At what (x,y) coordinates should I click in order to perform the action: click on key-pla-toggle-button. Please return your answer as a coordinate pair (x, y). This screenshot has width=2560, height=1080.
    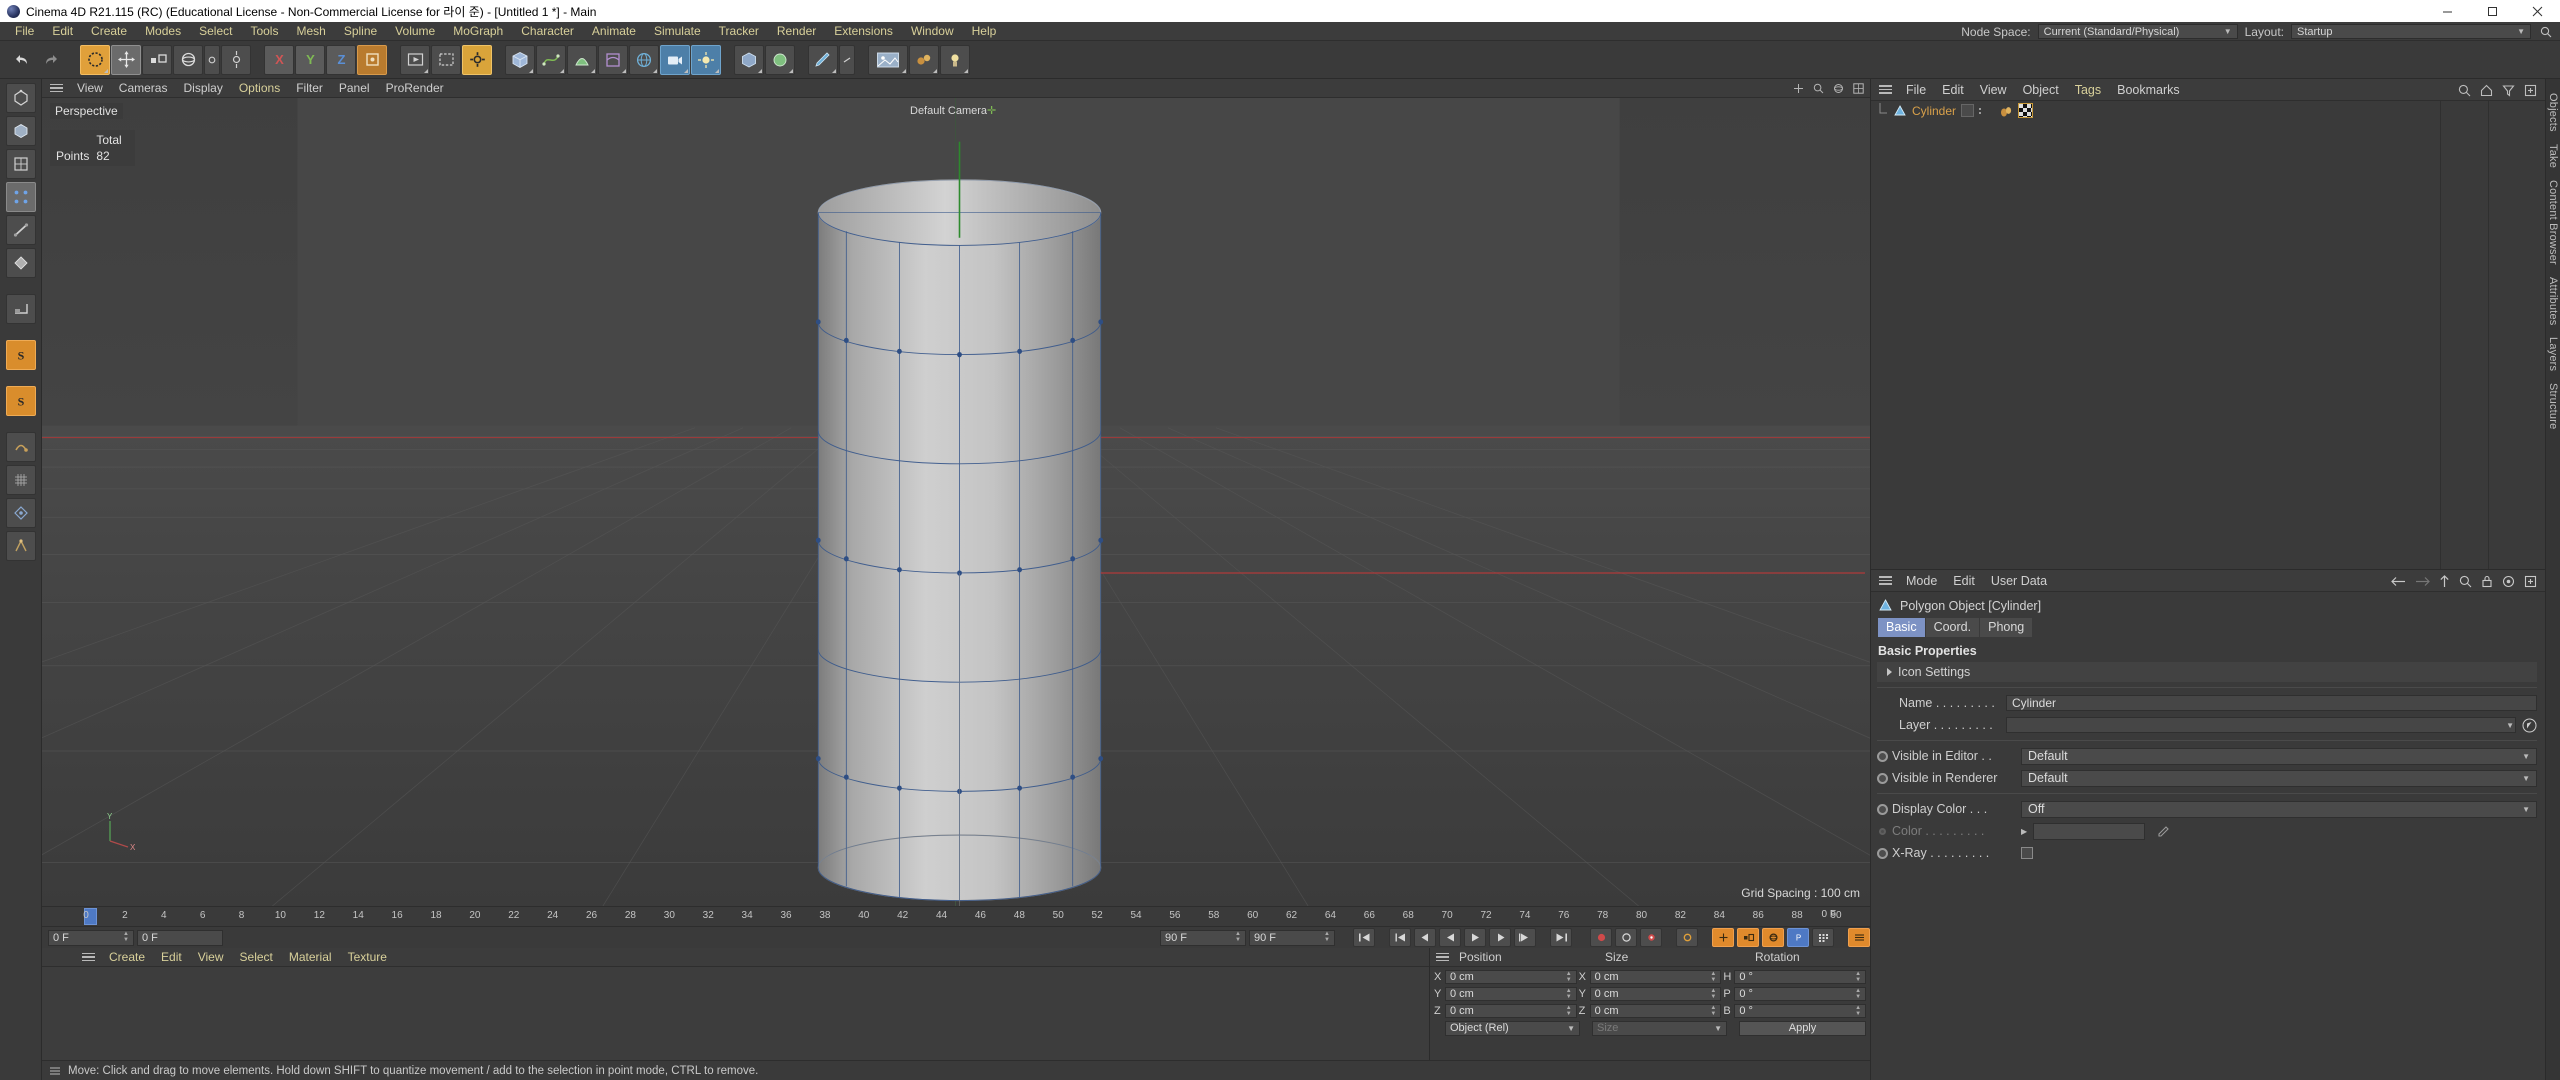
    Looking at the image, I should click on (1823, 937).